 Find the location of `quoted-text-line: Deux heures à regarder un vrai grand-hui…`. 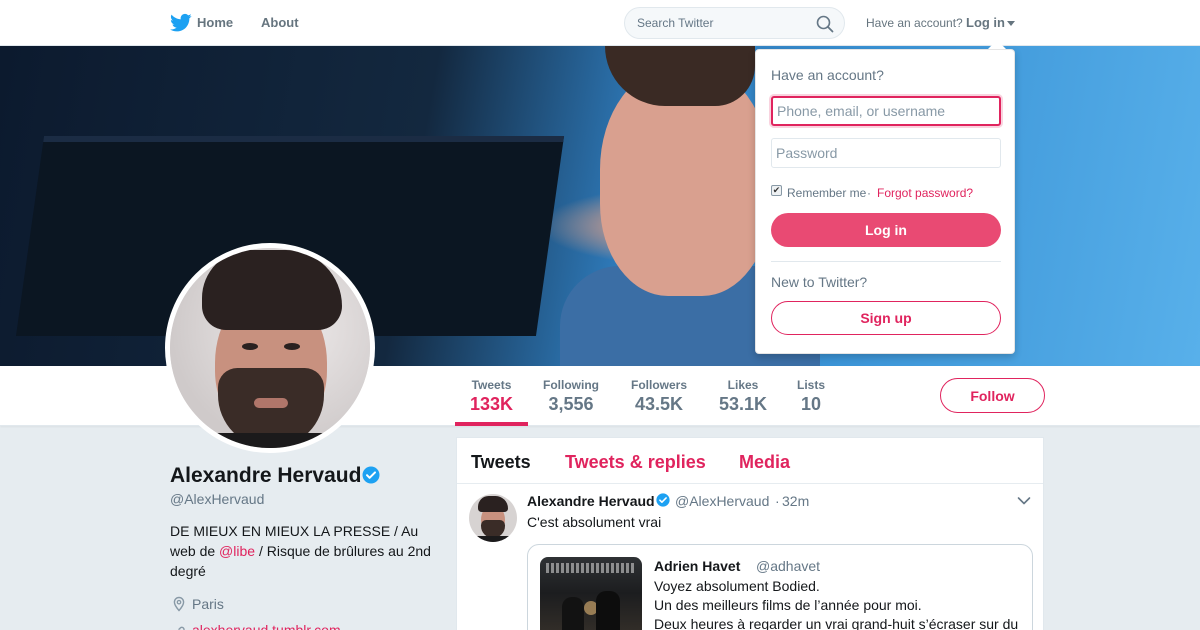

quoted-text-line: Deux heures à regarder un vrai grand-hui… is located at coordinates (836, 623).